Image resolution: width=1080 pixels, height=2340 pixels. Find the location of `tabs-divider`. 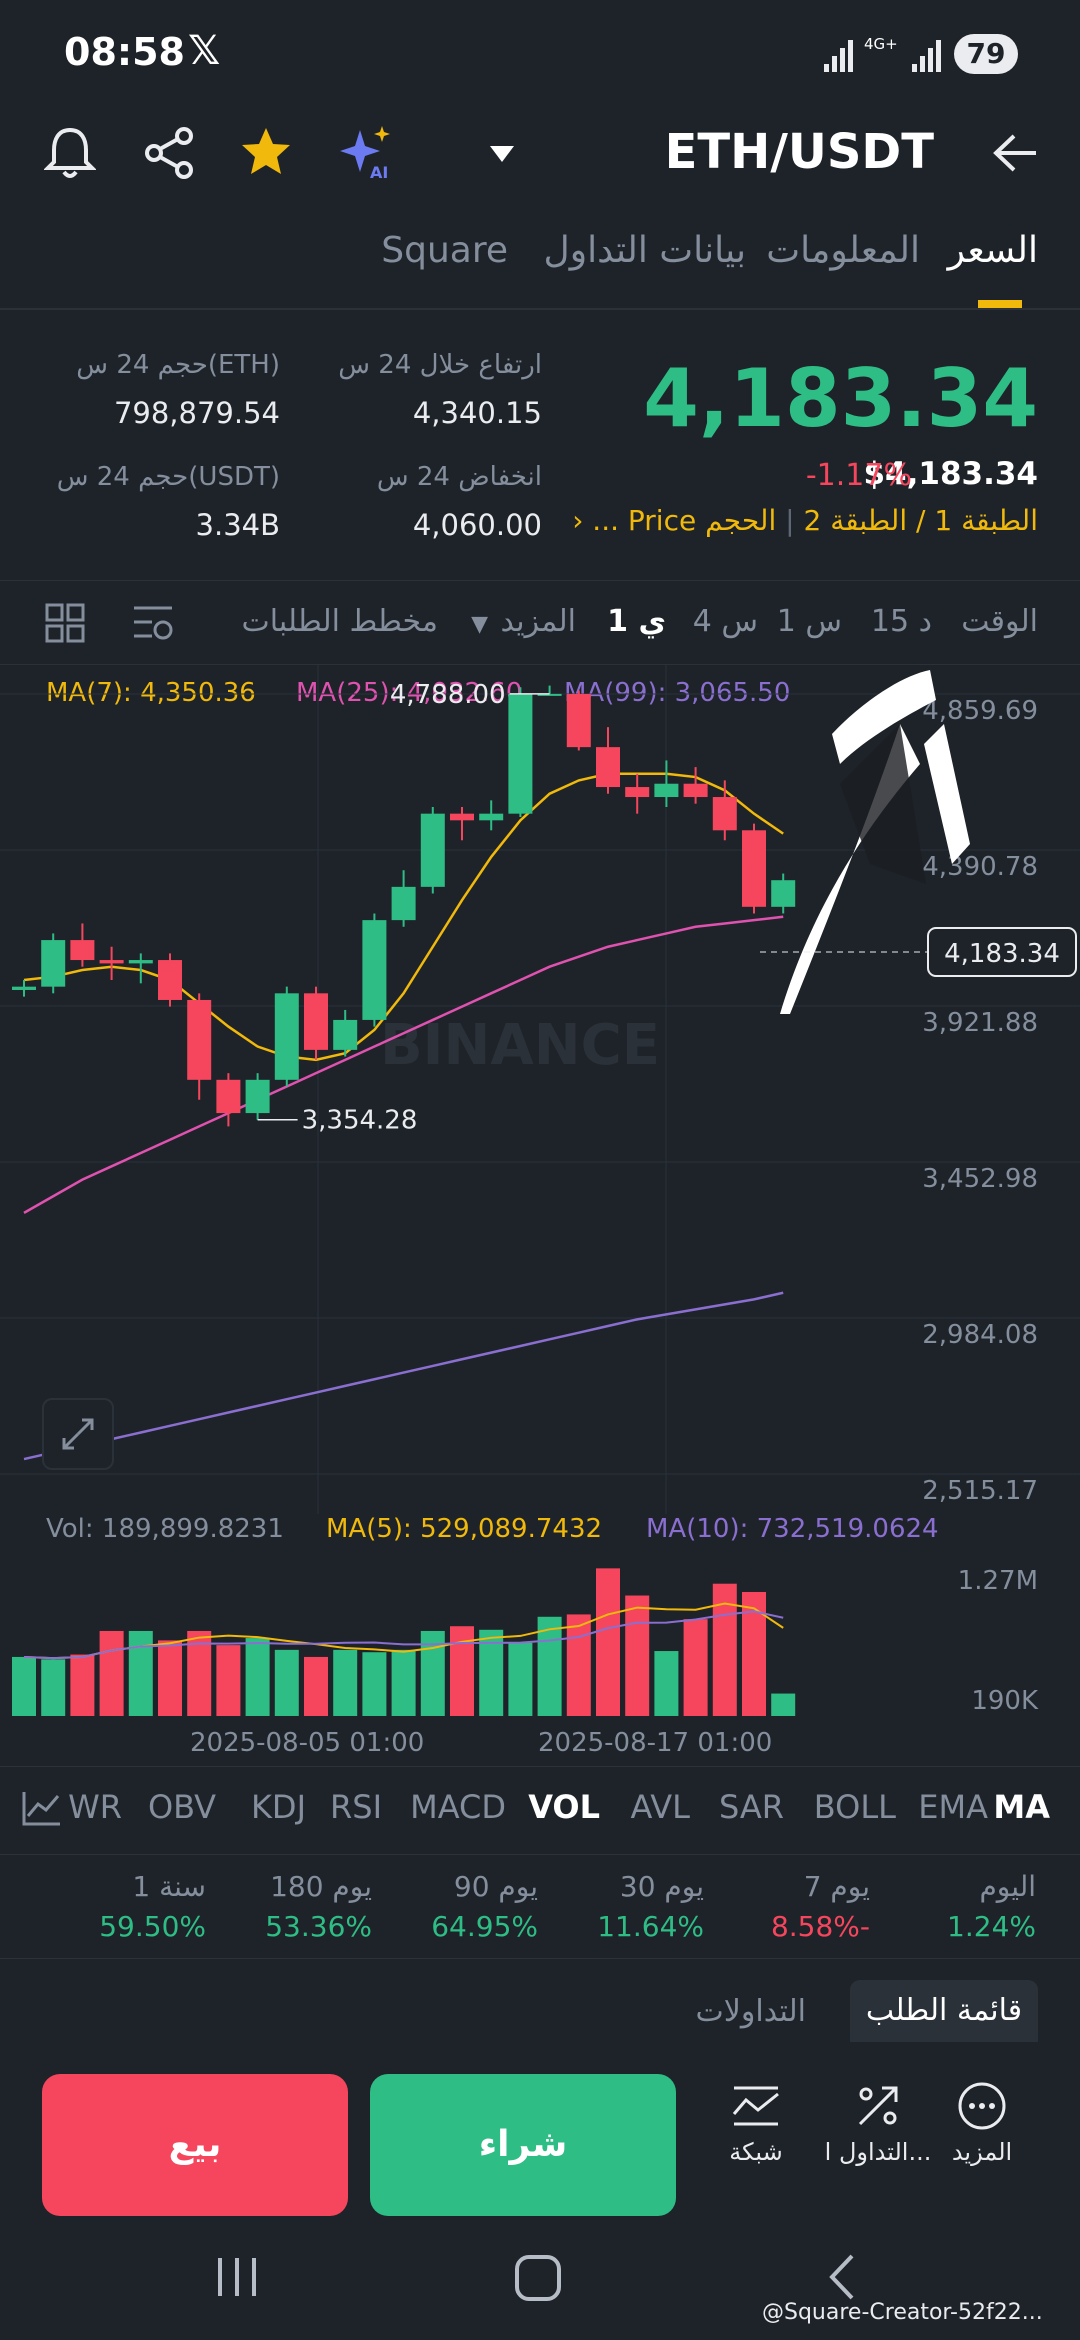

tabs-divider is located at coordinates (540, 309).